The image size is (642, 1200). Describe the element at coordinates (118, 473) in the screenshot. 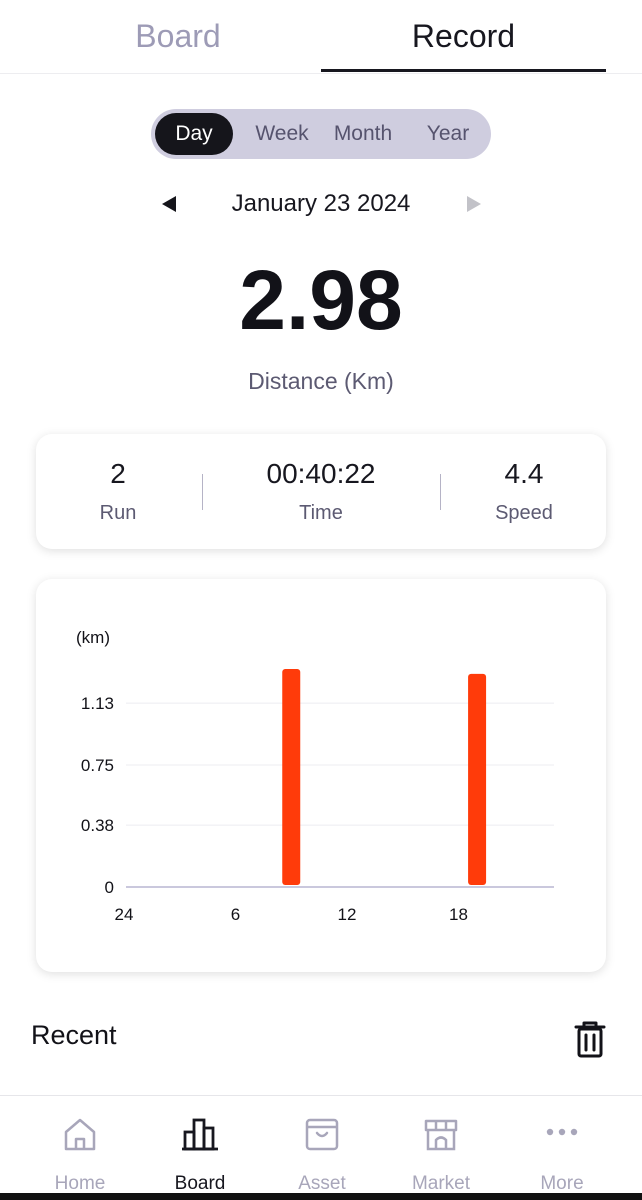

I see `run-value: 2` at that location.